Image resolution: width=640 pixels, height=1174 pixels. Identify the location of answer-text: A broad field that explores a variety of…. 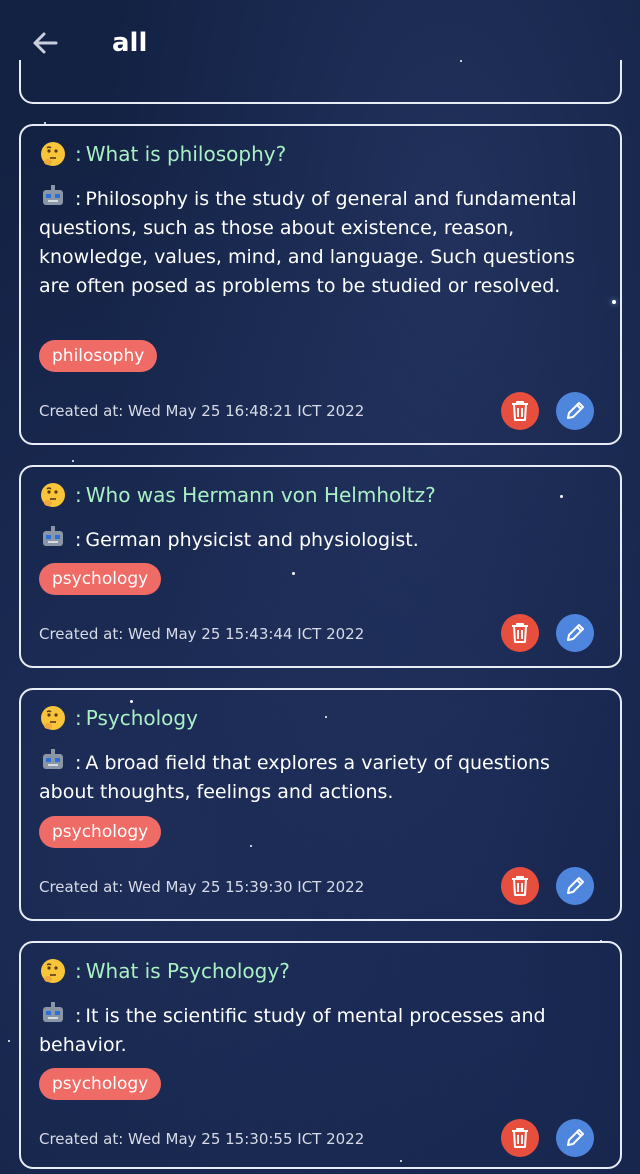
(294, 777).